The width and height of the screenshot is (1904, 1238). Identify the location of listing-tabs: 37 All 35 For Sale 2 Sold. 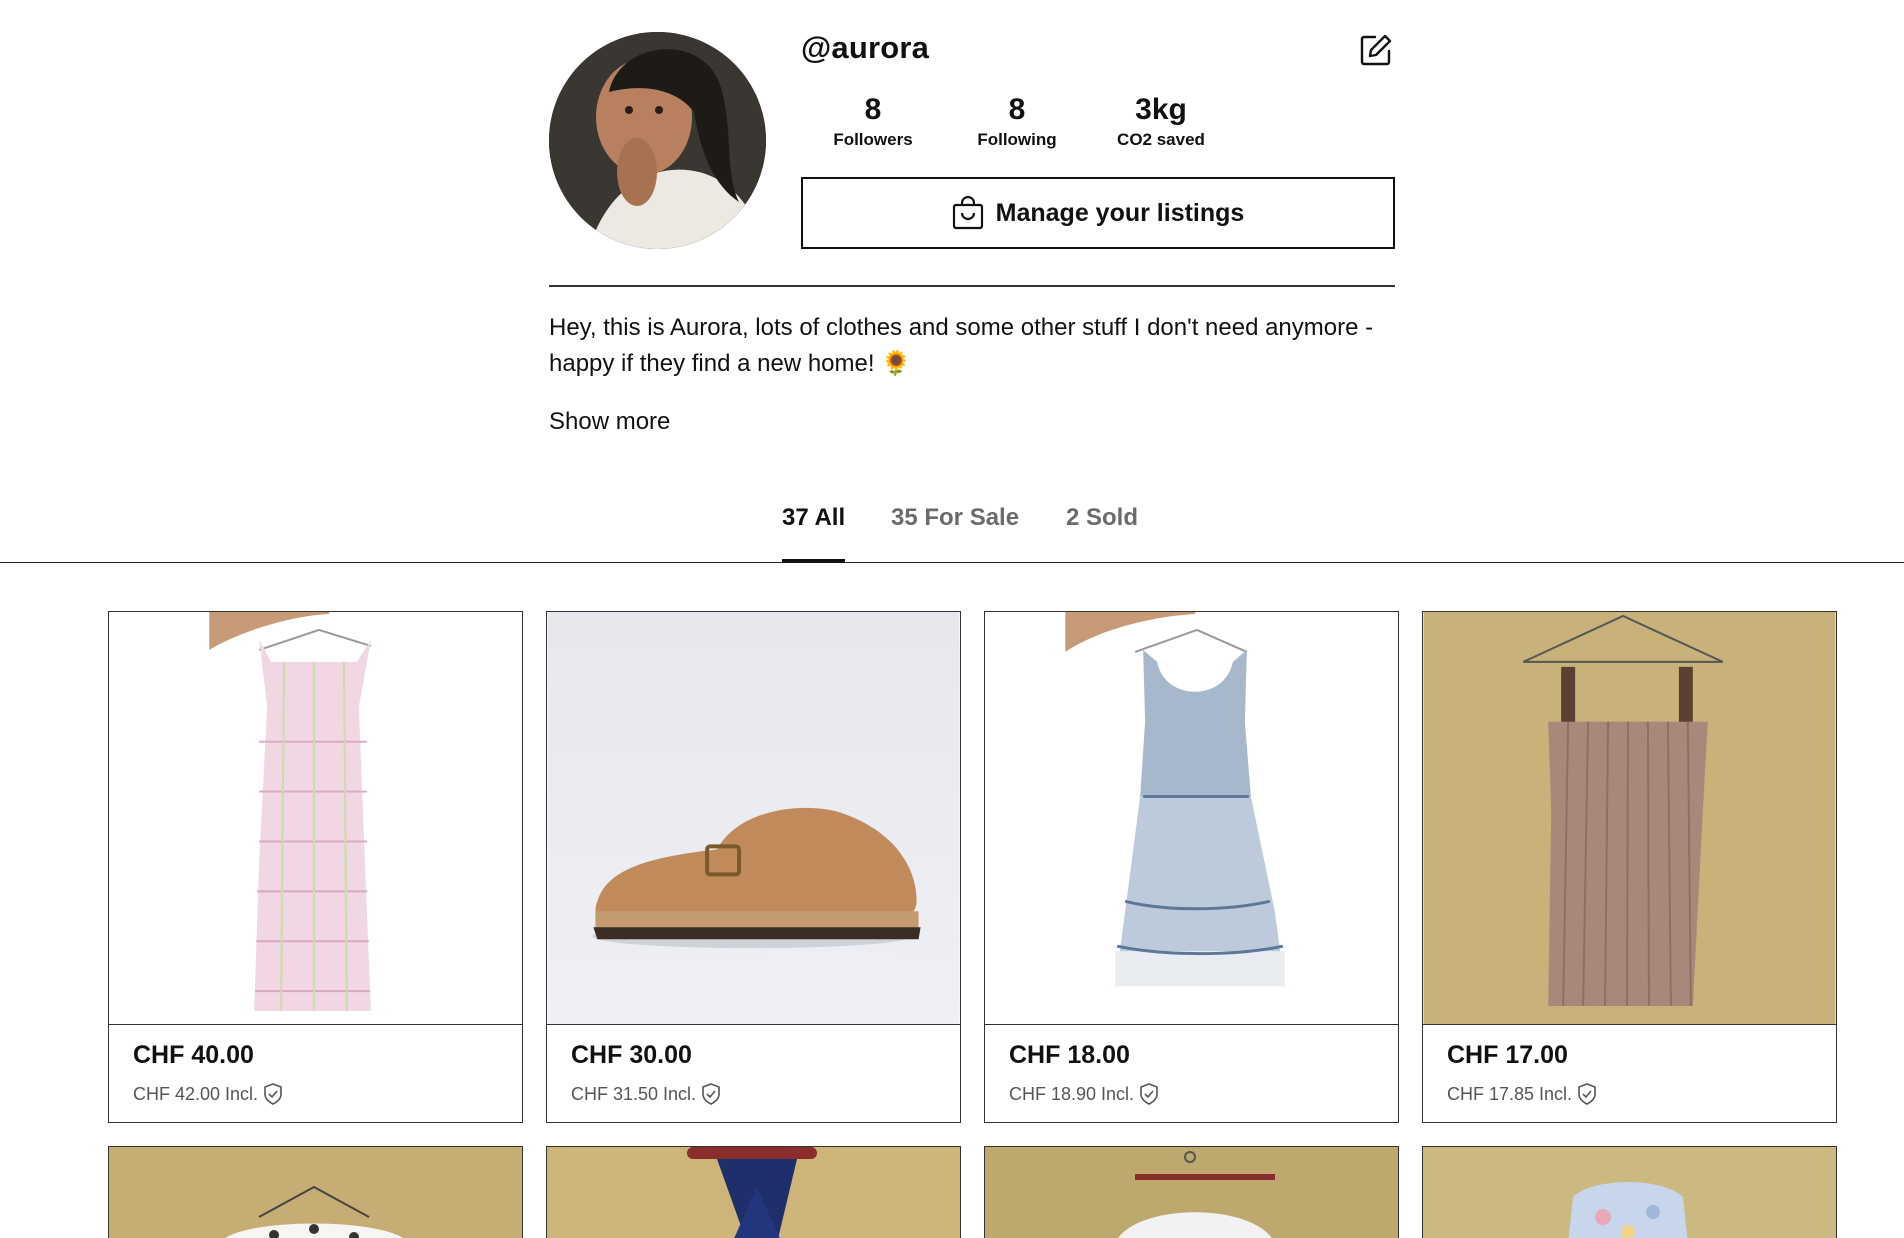
(952, 530).